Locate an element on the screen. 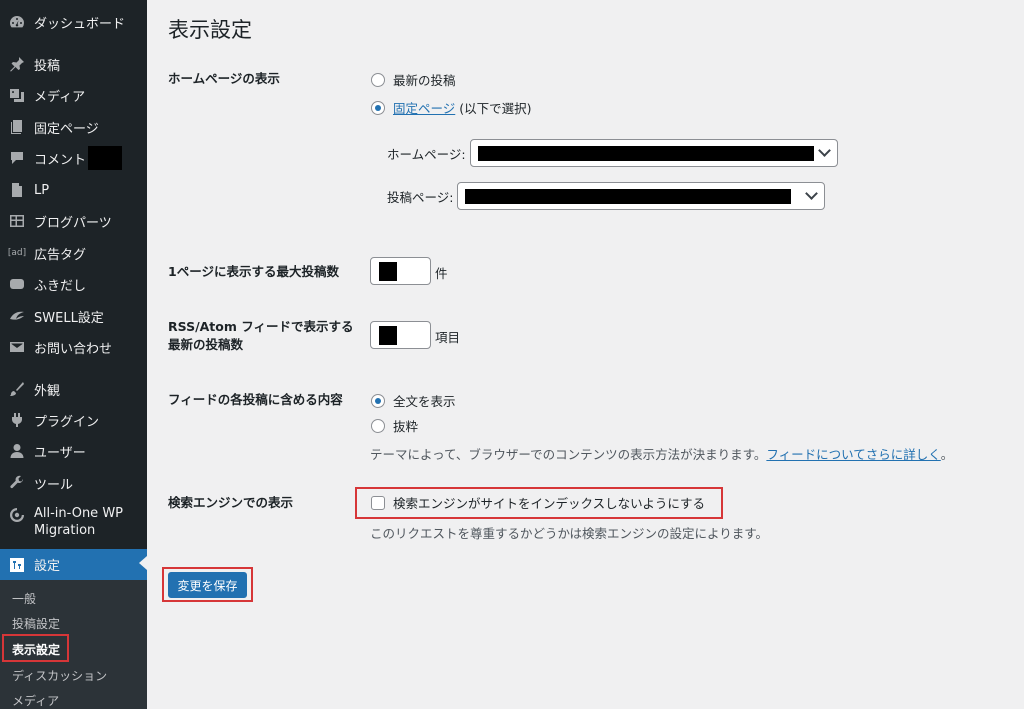  discourage-search-checkbox-row: 検索エンジンがサイトをインデックスしないようにする is located at coordinates (538, 502).